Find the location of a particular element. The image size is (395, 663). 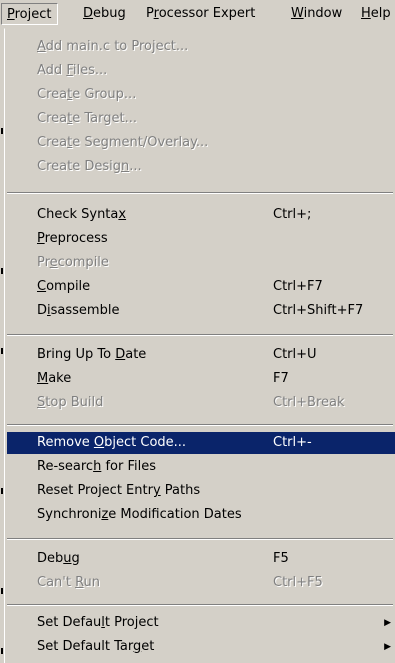

menu-item-label: Can't Run is located at coordinates (69, 582).